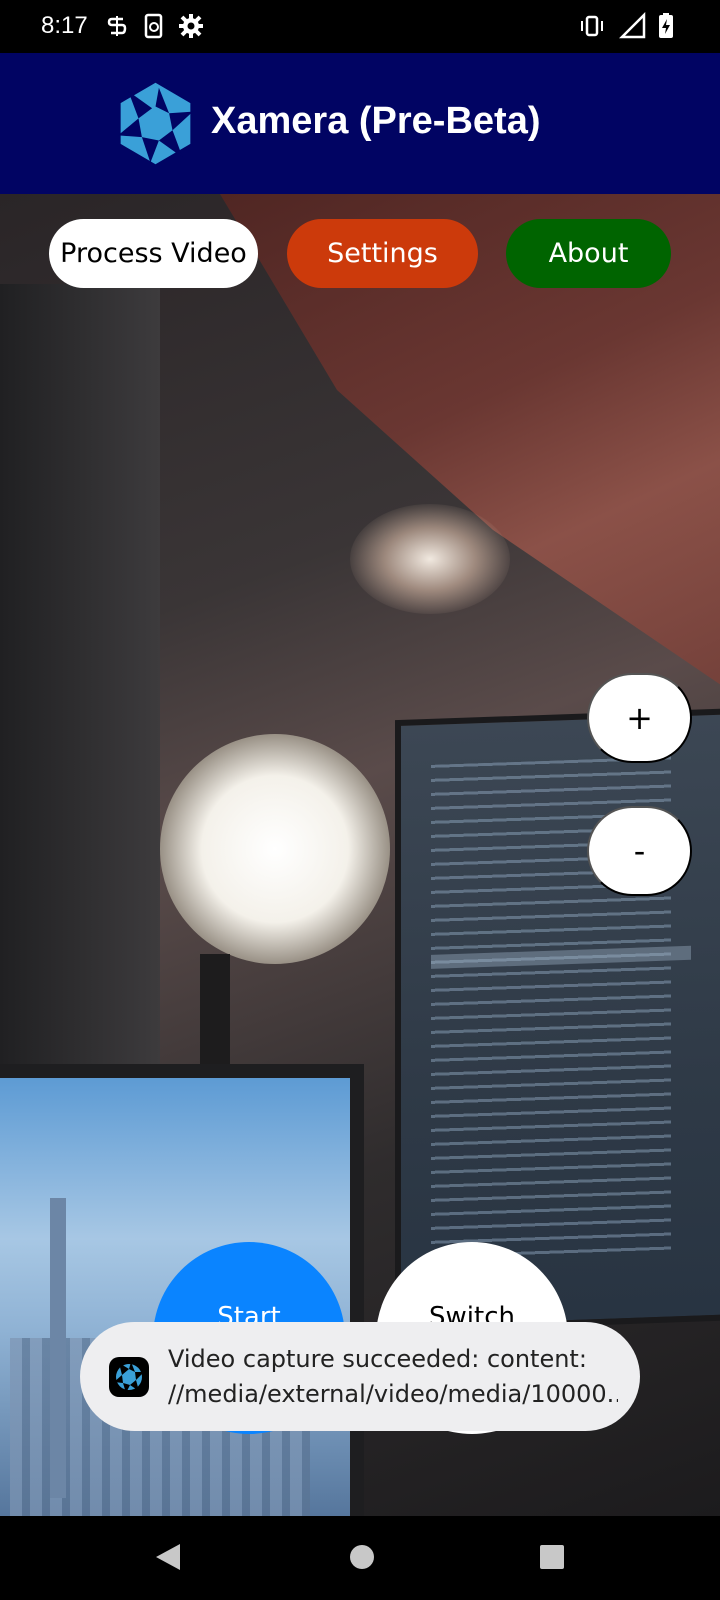 This screenshot has width=720, height=1600. I want to click on battery-charging-icon, so click(666, 25).